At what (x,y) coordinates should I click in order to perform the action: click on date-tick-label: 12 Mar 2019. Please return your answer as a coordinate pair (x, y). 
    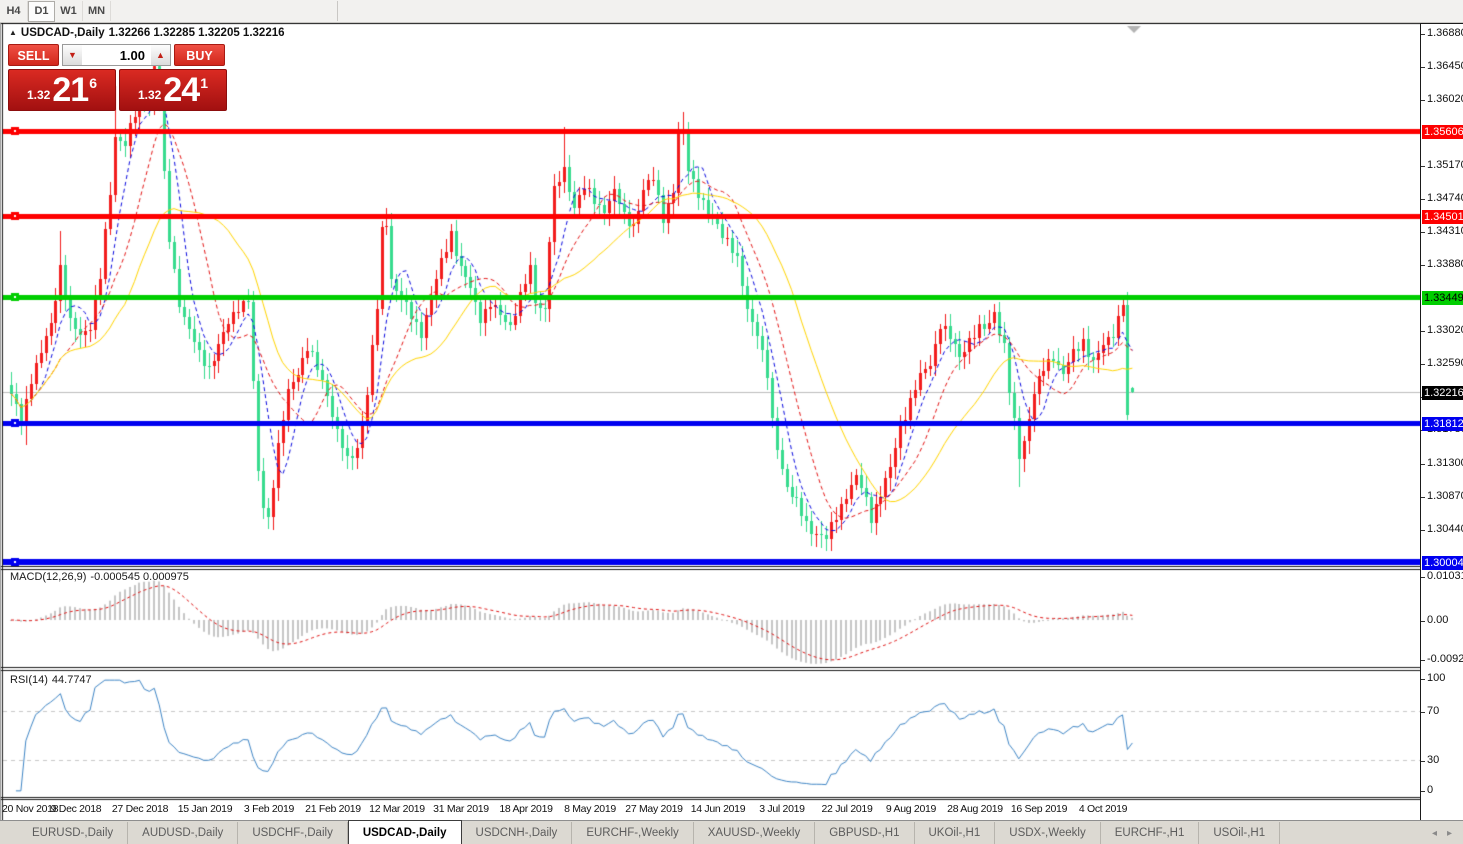
    Looking at the image, I should click on (397, 809).